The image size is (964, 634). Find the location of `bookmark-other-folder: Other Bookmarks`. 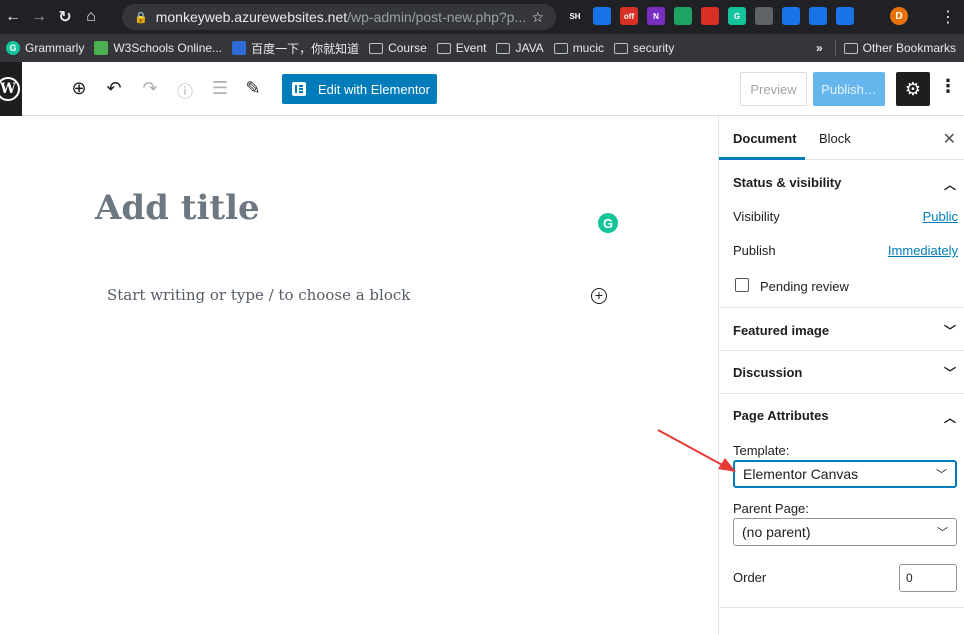

bookmark-other-folder: Other Bookmarks is located at coordinates (899, 48).